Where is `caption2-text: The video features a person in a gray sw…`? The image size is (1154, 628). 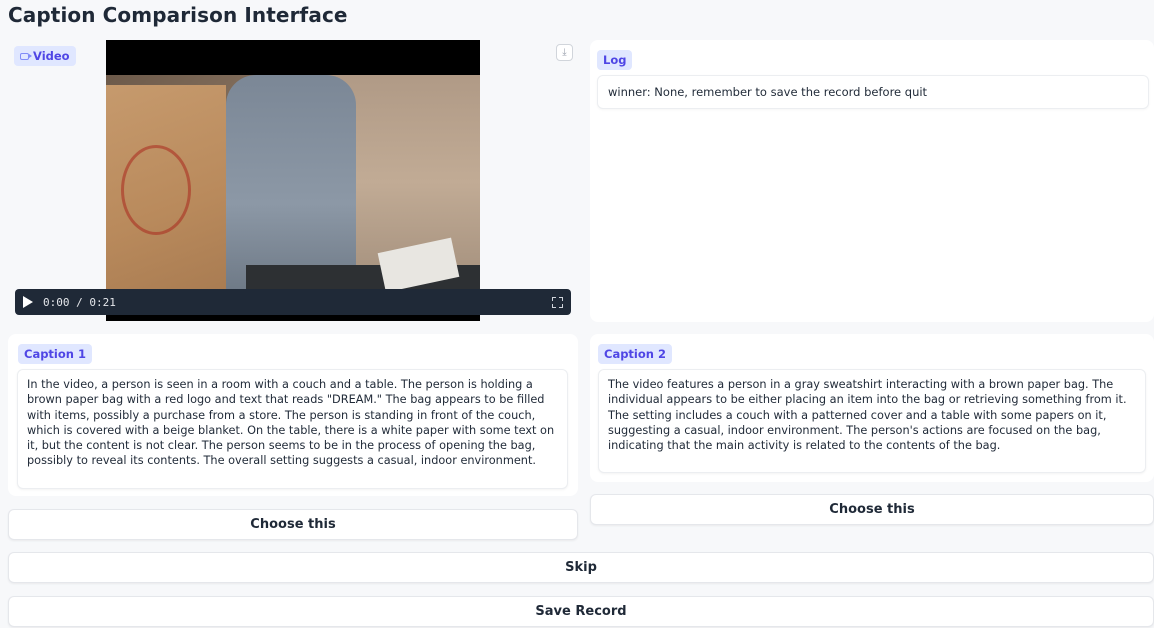 caption2-text: The video features a person in a gray sw… is located at coordinates (872, 421).